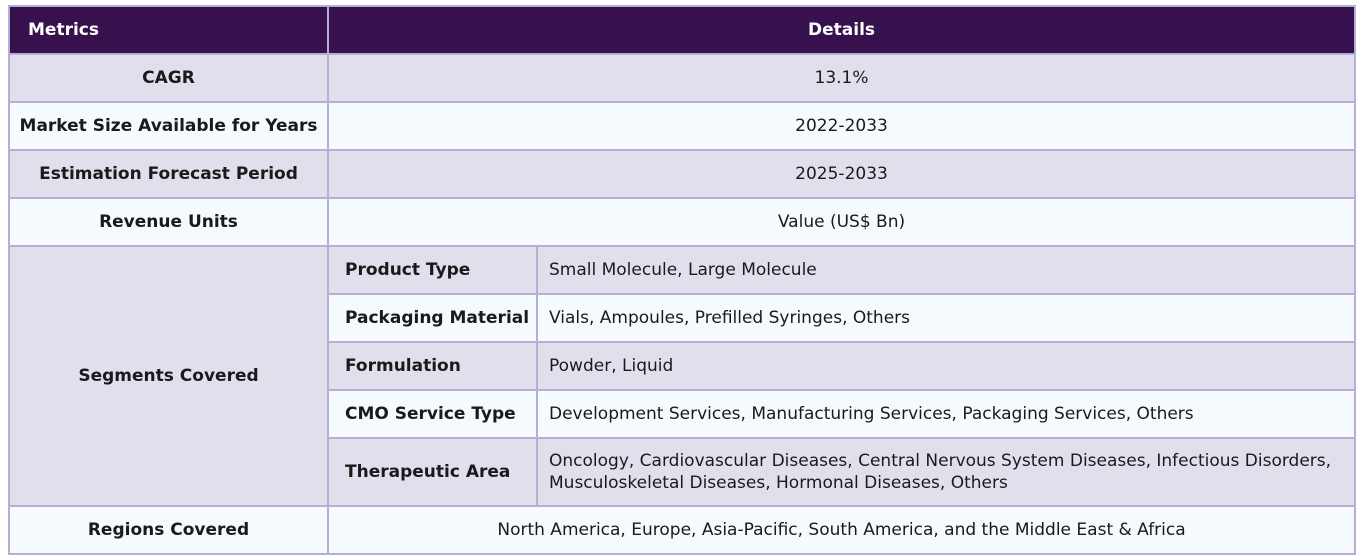 The image size is (1356, 558). Describe the element at coordinates (841, 126) in the screenshot. I see `detail-cell: 2022-2033` at that location.